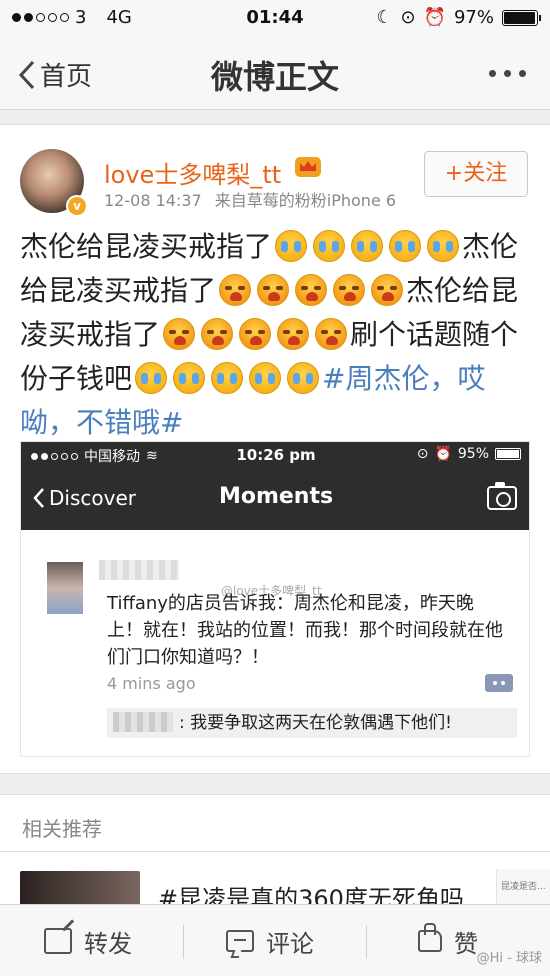 This screenshot has width=550, height=976. I want to click on nav-bar: 首页 微博正文, so click(275, 73).